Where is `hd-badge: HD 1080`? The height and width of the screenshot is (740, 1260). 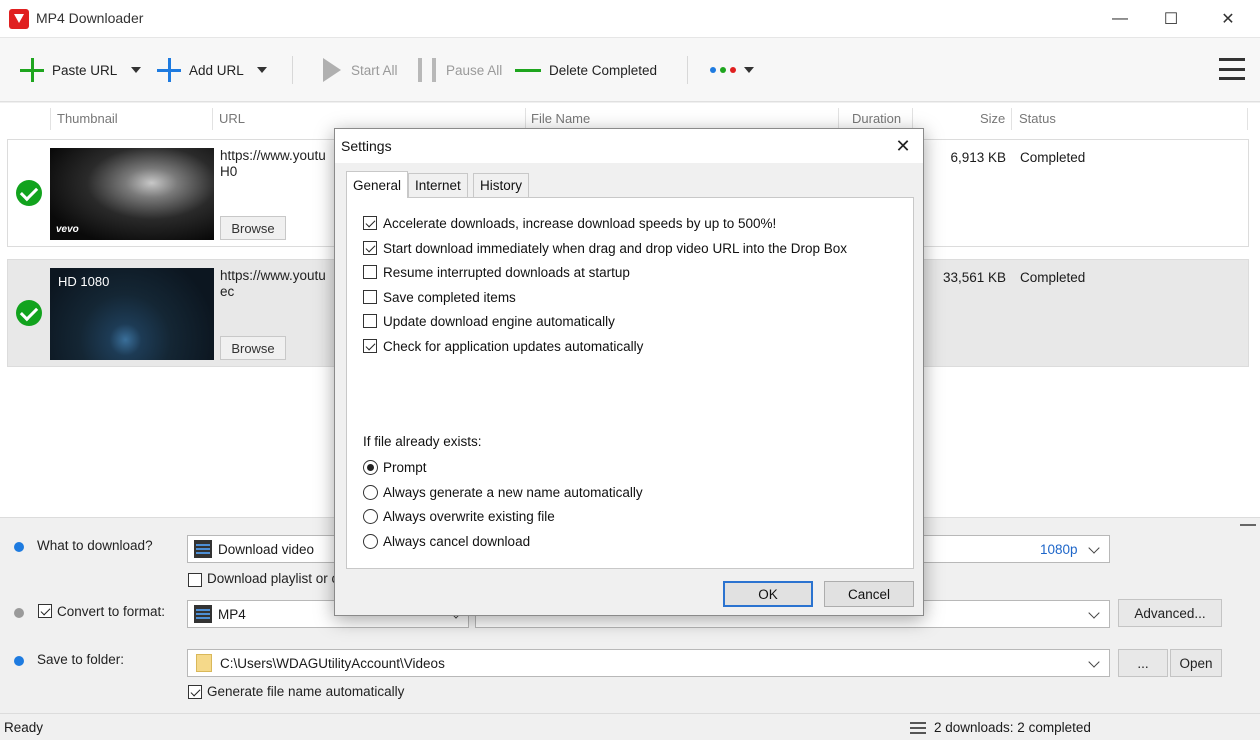 hd-badge: HD 1080 is located at coordinates (84, 281).